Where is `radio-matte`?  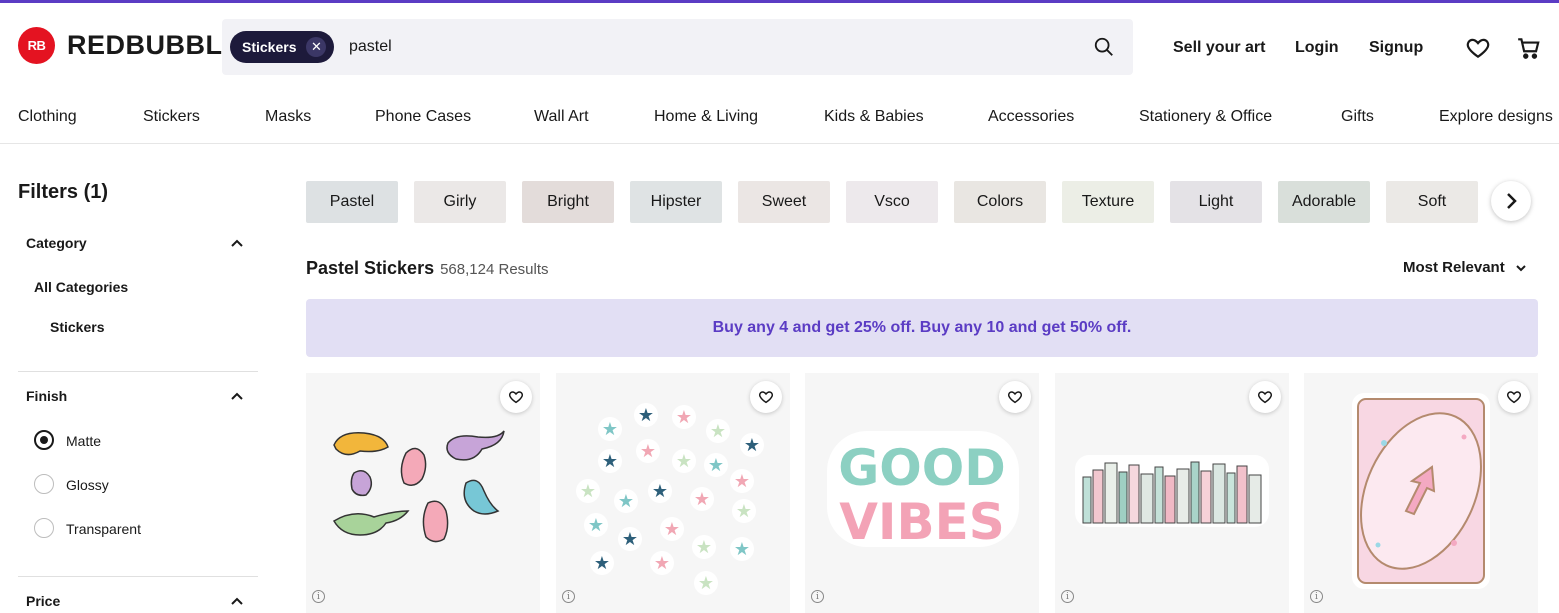
radio-matte is located at coordinates (44, 440).